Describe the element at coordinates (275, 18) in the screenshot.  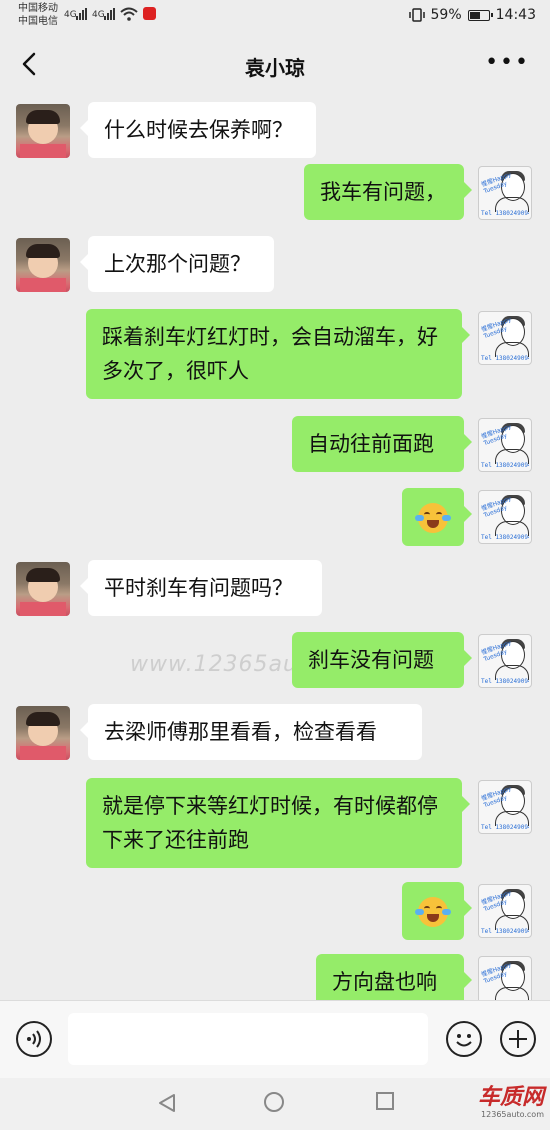
I see `status-bar: 中国移动 中国电信 4G 4G 59% 14:43` at that location.